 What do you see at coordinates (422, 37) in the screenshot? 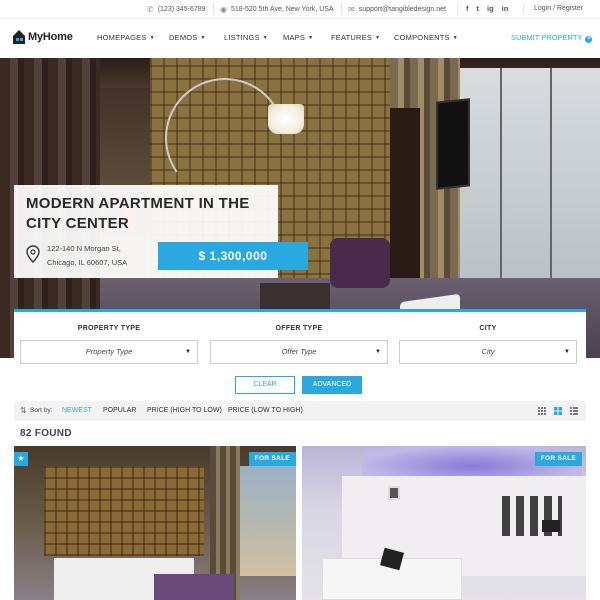
I see `nav-label: COMPONENTS` at bounding box center [422, 37].